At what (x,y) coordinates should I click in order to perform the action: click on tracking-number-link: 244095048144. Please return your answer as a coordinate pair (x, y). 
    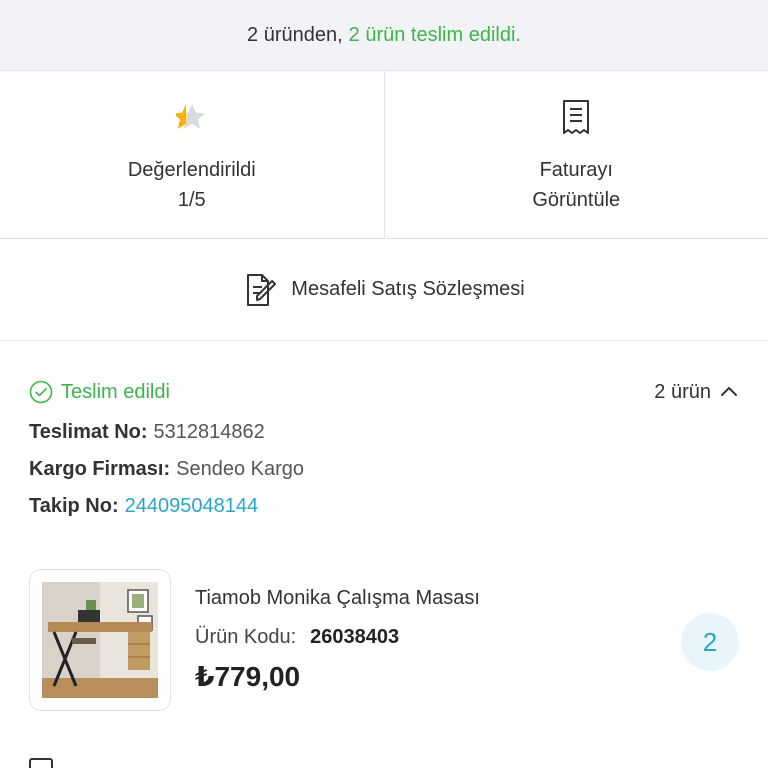
    Looking at the image, I should click on (191, 506).